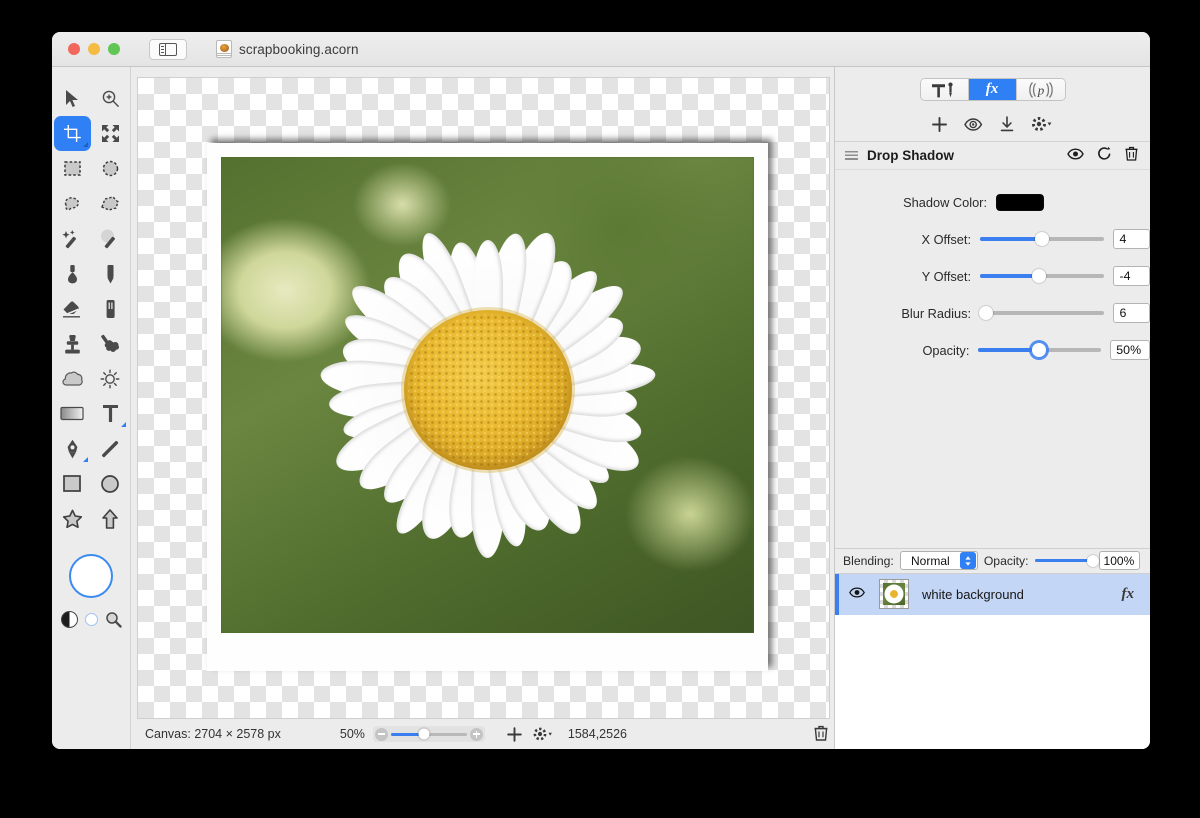 Image resolution: width=1200 pixels, height=818 pixels. Describe the element at coordinates (91, 619) in the screenshot. I see `swap-colors-icon` at that location.